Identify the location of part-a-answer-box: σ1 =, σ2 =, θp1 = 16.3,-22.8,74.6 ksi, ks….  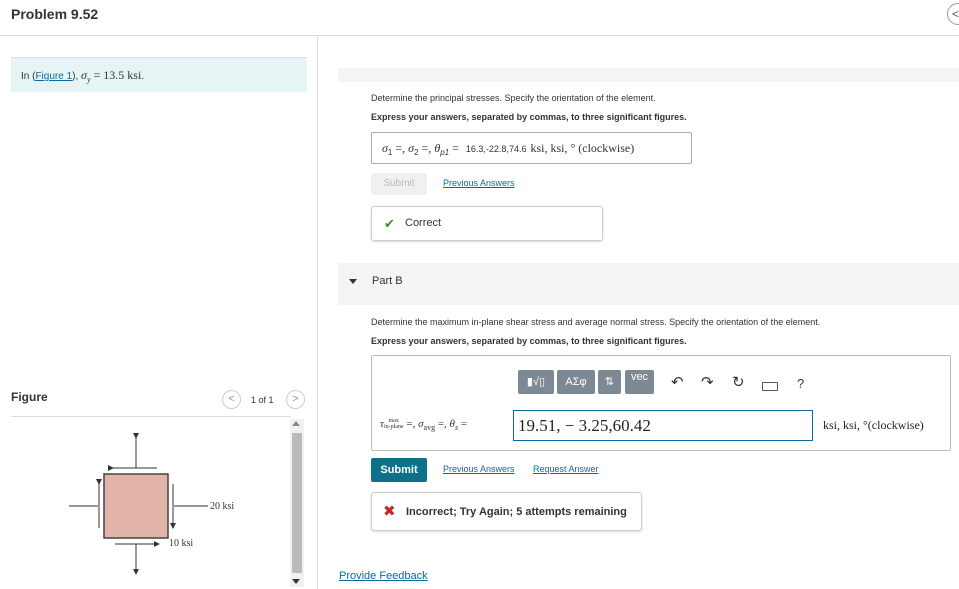
(531, 148).